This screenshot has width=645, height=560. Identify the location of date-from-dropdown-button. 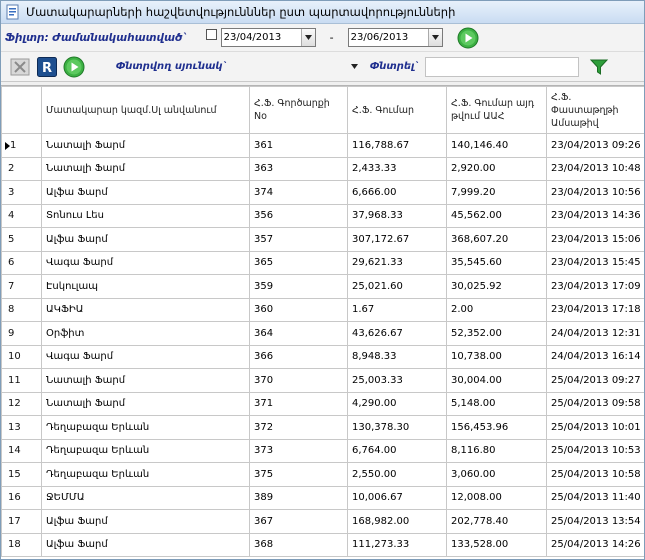
(307, 37).